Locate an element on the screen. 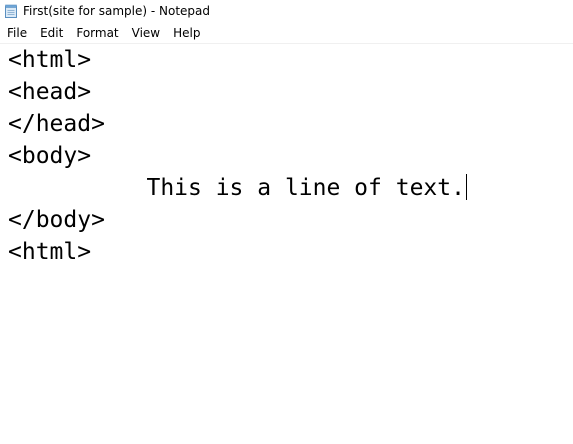 This screenshot has width=573, height=444. text-line-content: <body> is located at coordinates (50, 156).